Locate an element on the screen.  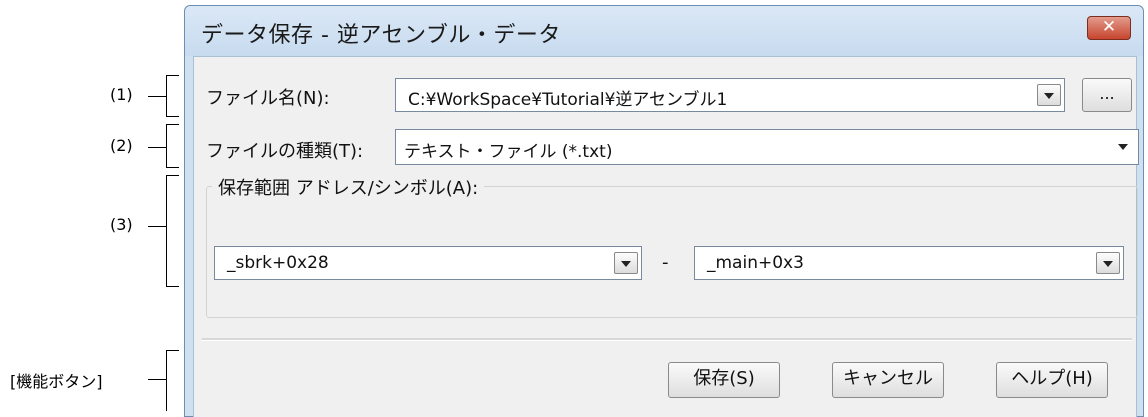
callout-2-leader is located at coordinates (157, 147).